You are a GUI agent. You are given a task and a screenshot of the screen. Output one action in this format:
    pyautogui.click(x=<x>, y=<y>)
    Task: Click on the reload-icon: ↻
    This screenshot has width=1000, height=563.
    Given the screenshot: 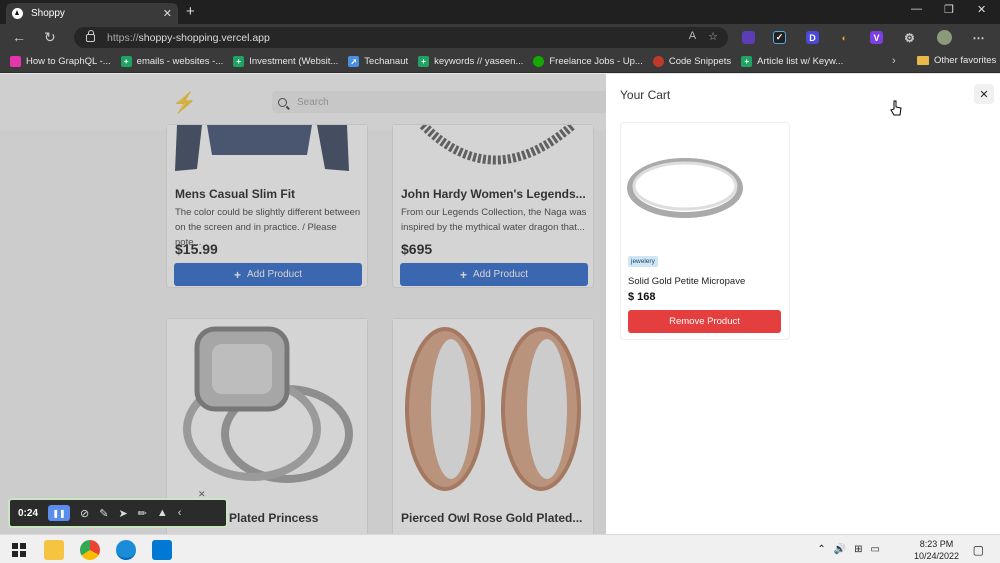 What is the action you would take?
    pyautogui.click(x=50, y=37)
    